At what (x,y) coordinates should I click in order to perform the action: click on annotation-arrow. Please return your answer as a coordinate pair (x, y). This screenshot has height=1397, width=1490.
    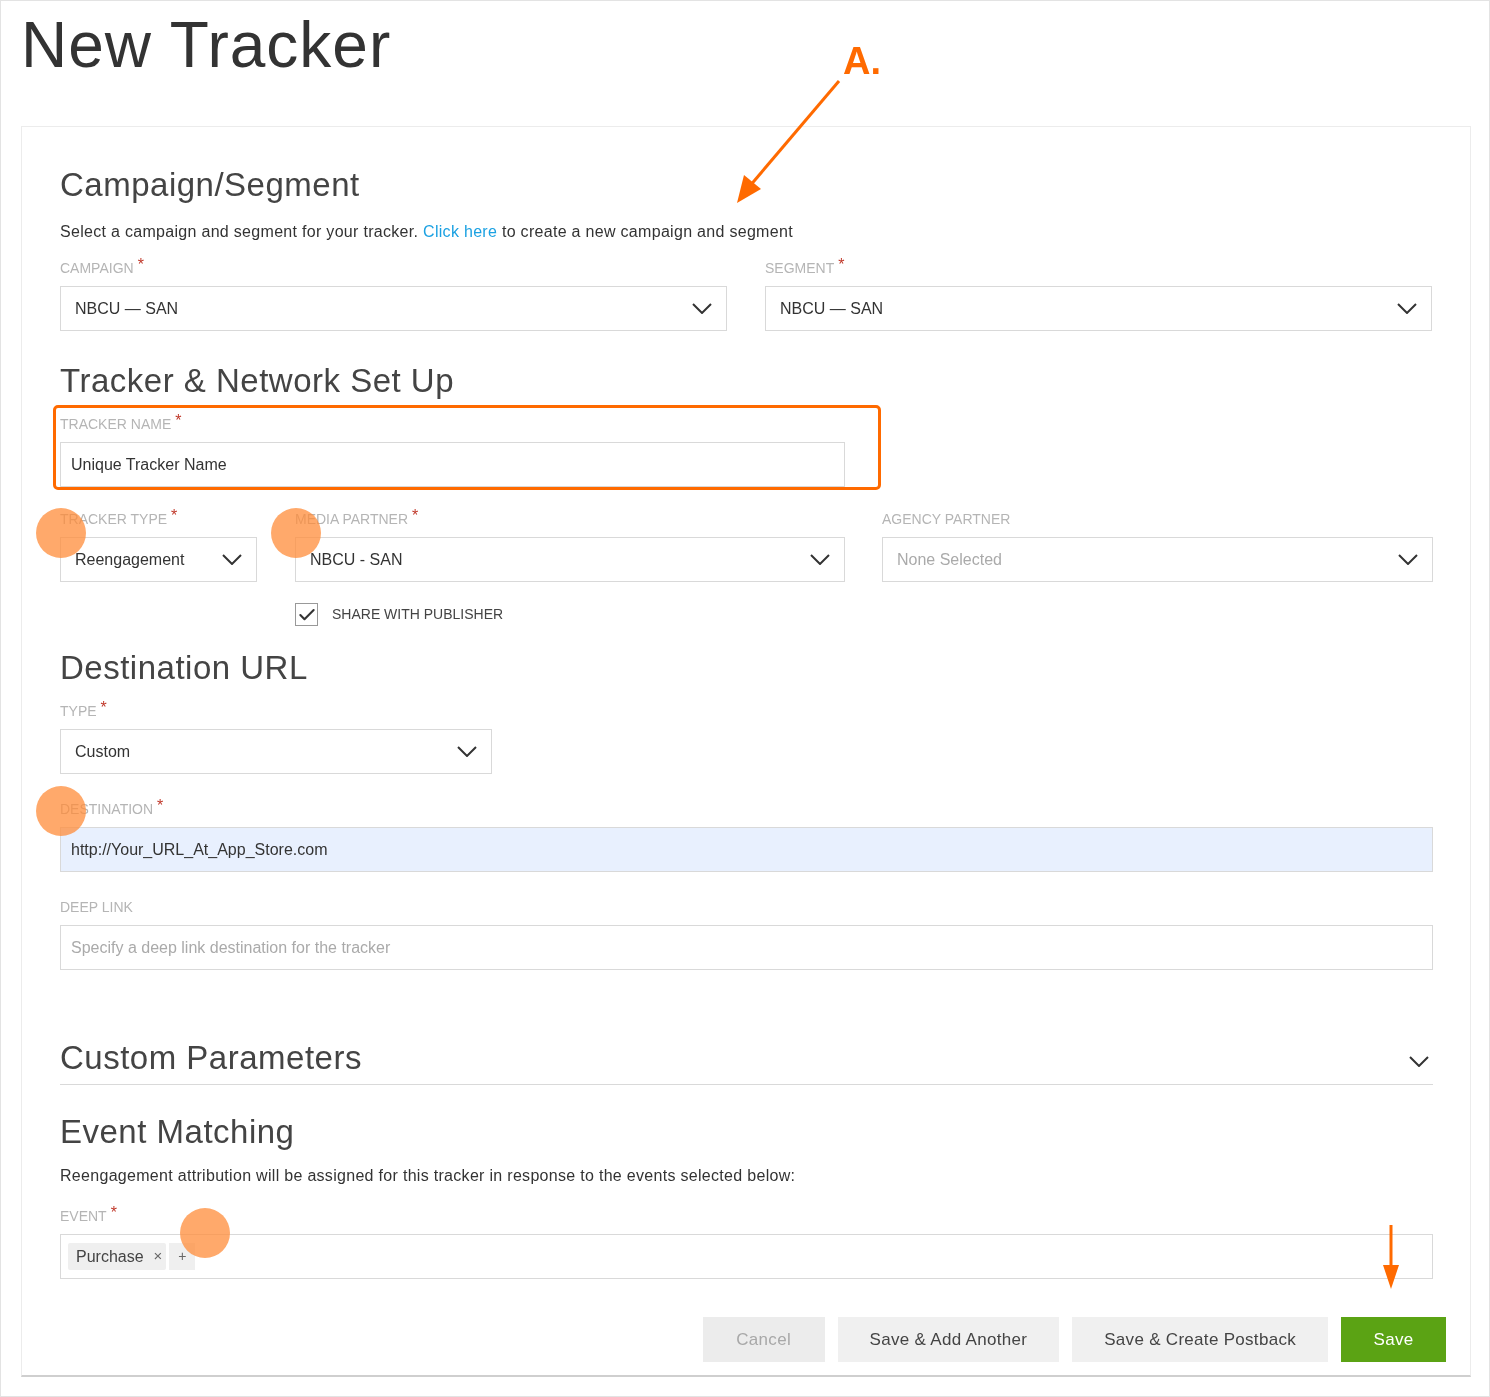
    Looking at the image, I should click on (1391, 1258).